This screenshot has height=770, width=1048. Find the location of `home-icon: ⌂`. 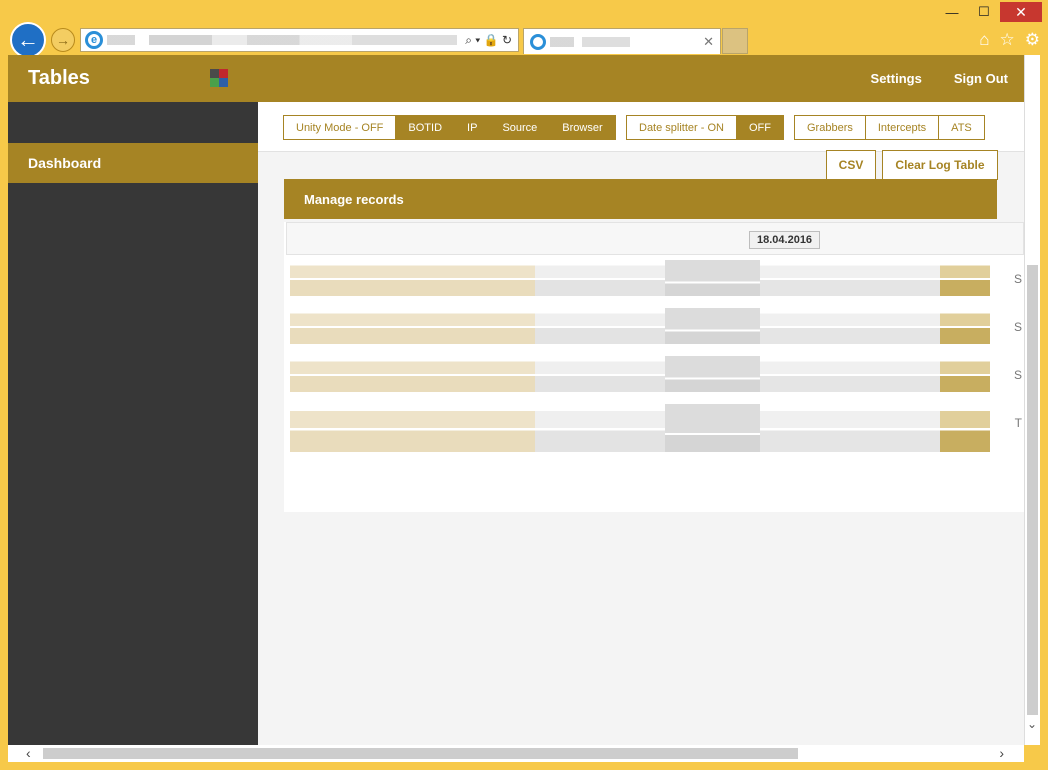

home-icon: ⌂ is located at coordinates (984, 40).